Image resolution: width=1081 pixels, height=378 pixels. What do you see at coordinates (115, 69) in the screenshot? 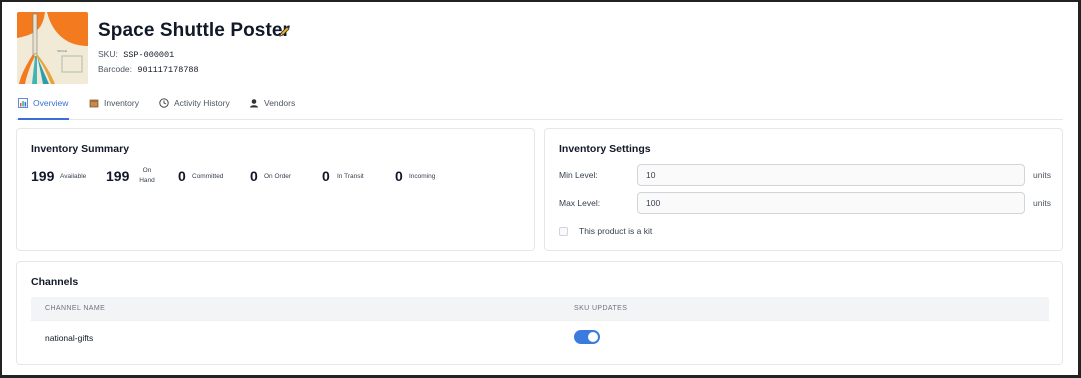
I see `barcode-label: Barcode:` at bounding box center [115, 69].